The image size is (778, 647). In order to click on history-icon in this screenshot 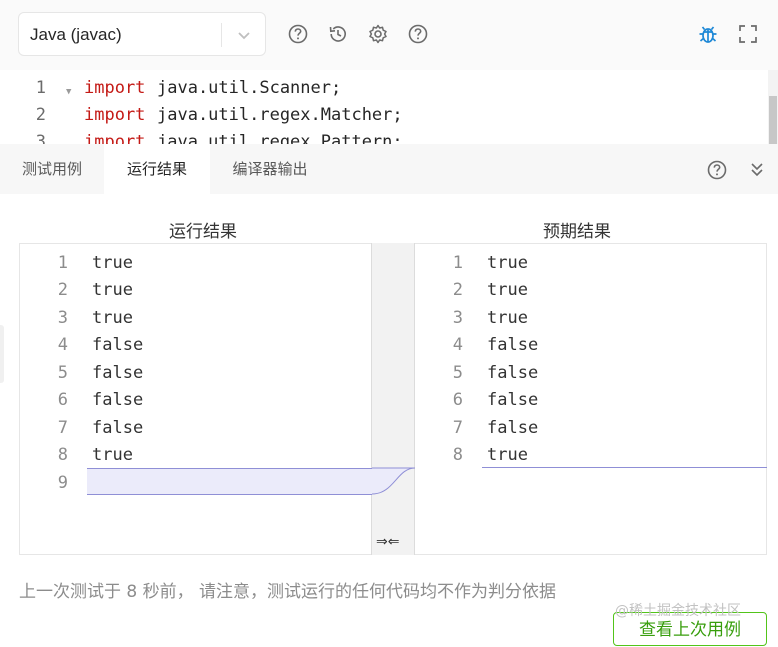, I will do `click(338, 34)`.